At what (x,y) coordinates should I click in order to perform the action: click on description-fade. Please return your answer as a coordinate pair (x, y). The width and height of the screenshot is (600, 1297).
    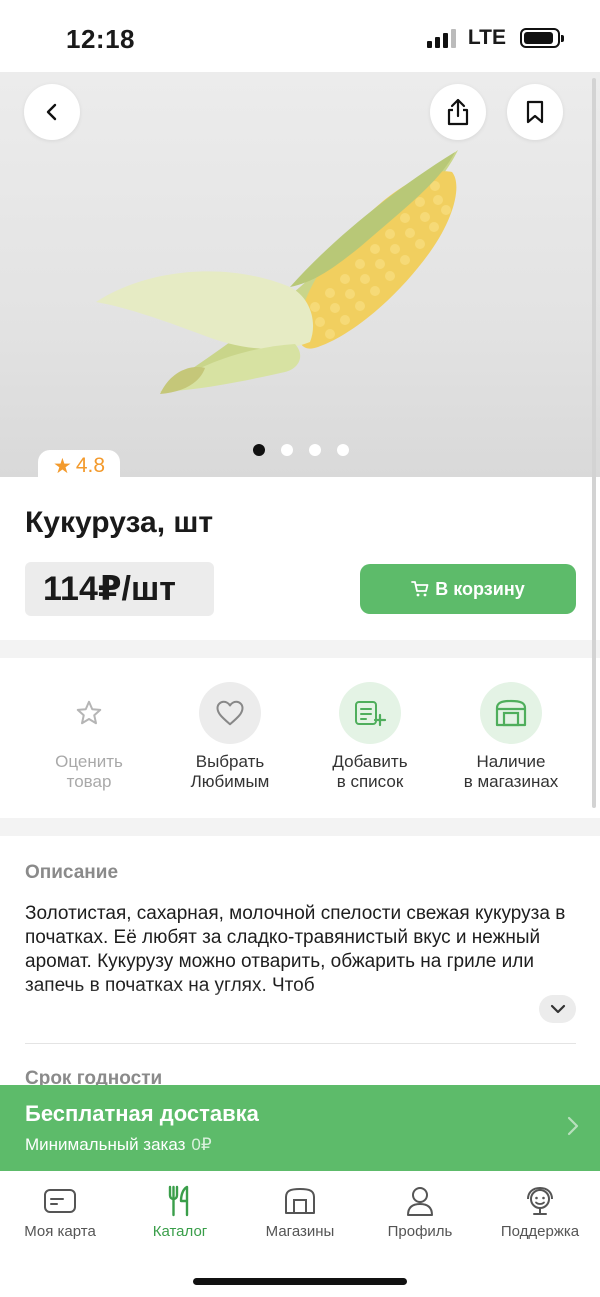
    Looking at the image, I should click on (300, 1005).